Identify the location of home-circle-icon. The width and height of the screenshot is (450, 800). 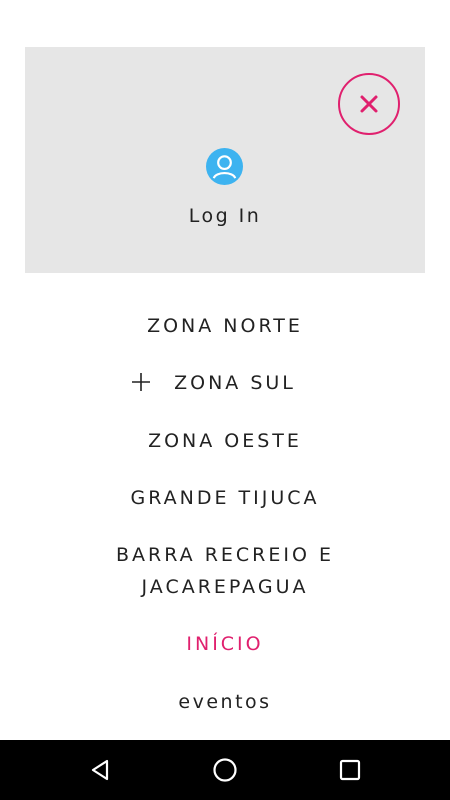
(225, 770).